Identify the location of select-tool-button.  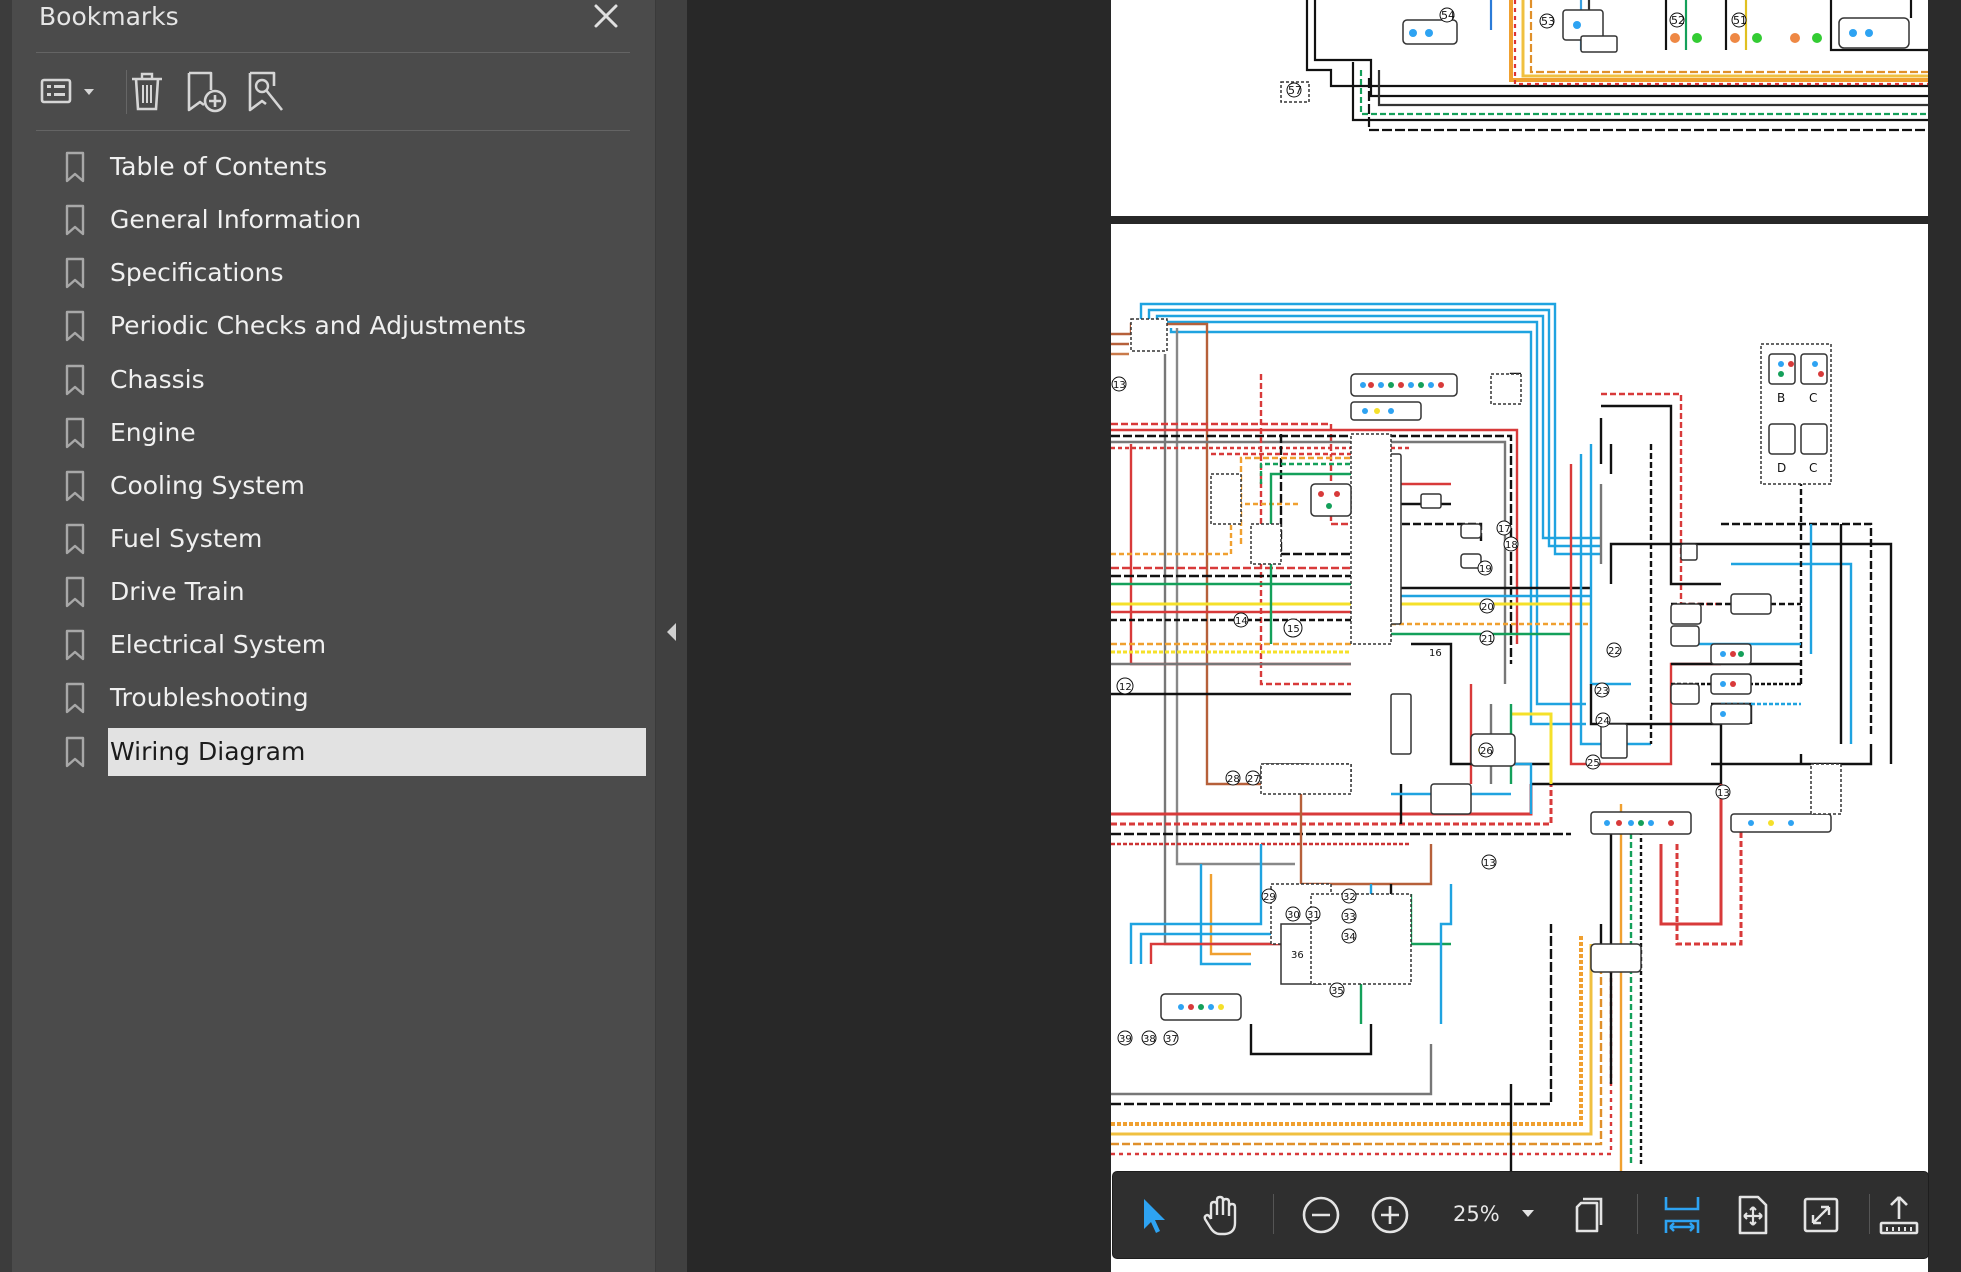
(1153, 1215).